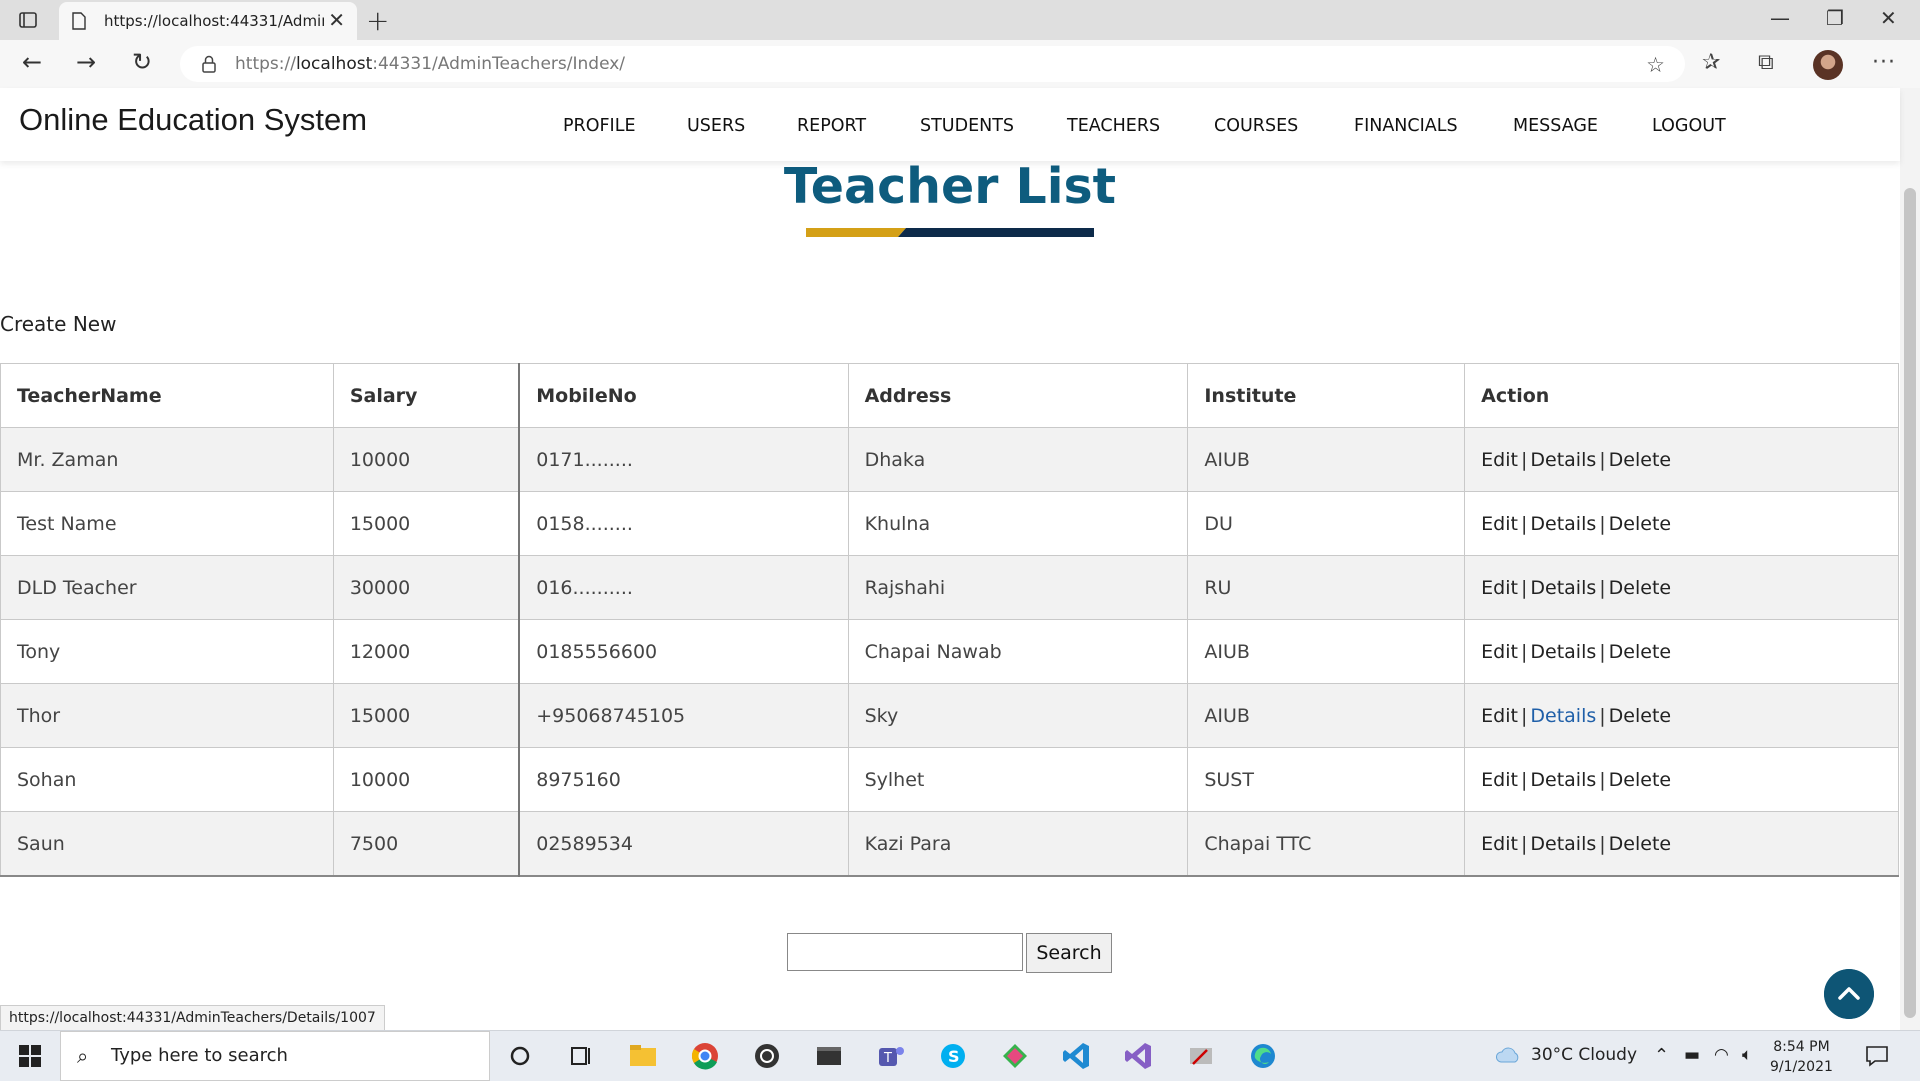 The height and width of the screenshot is (1081, 1920). I want to click on edge-icon, so click(1263, 1056).